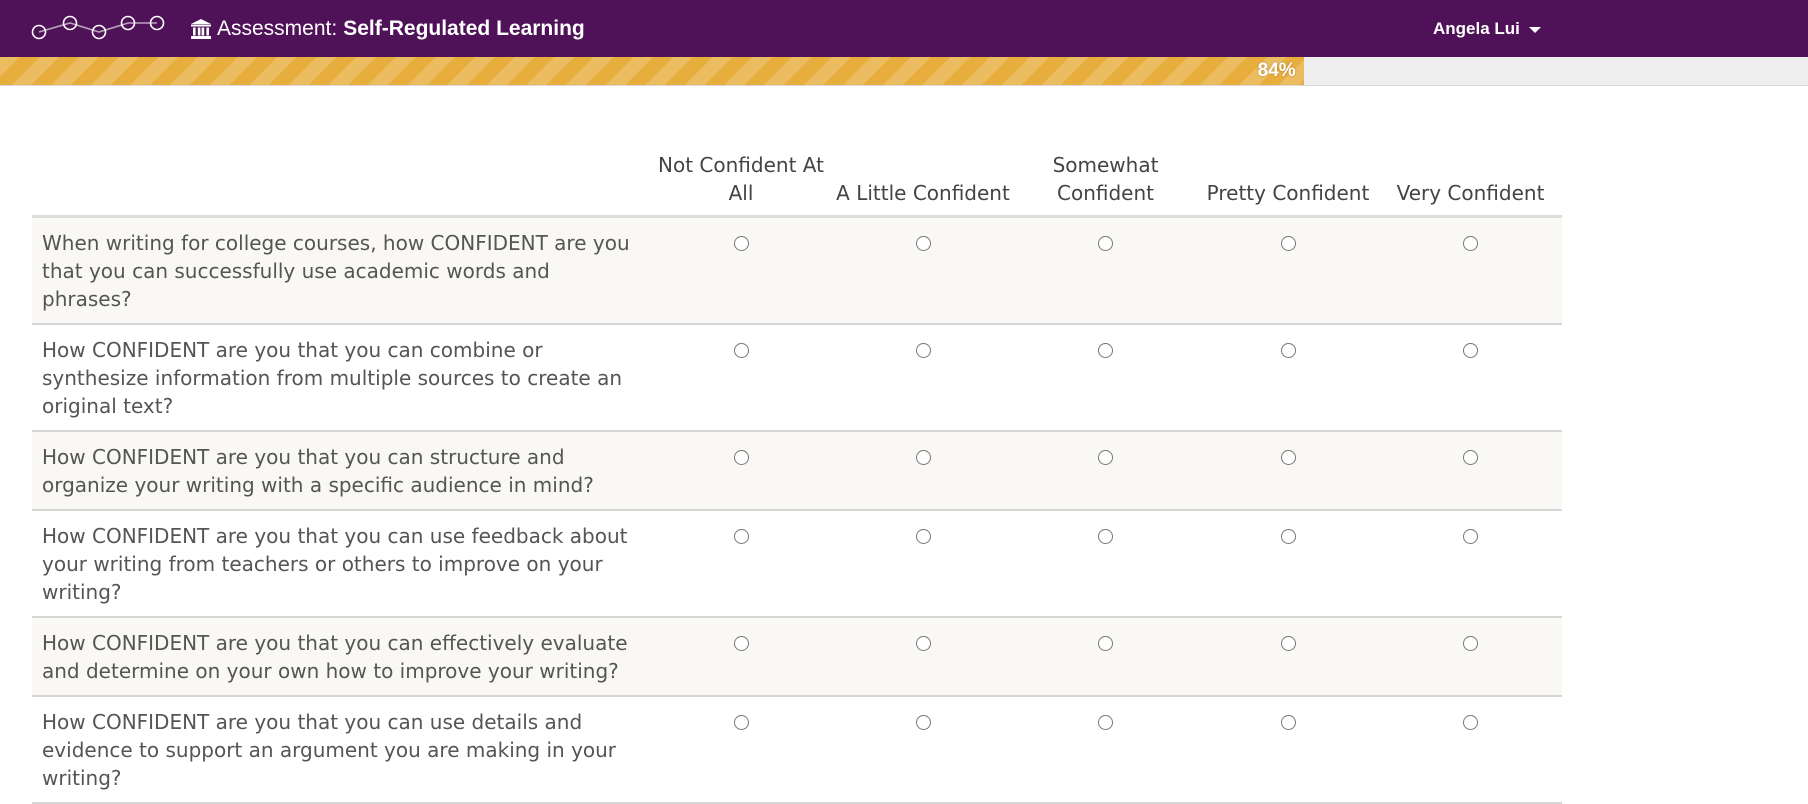 Image resolution: width=1808 pixels, height=804 pixels. I want to click on question-column-header, so click(341, 179).